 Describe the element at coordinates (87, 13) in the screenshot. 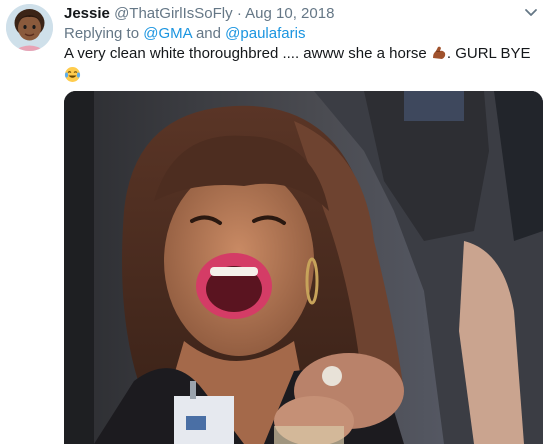

I see `author-name: Jessie` at that location.